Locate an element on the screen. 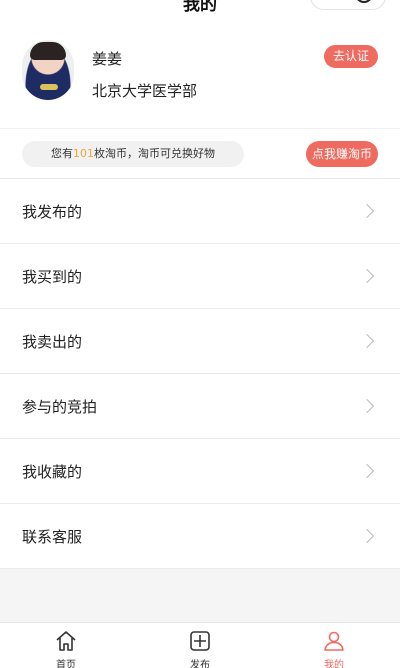 The width and height of the screenshot is (400, 668). tab-home: 首页 is located at coordinates (66, 645).